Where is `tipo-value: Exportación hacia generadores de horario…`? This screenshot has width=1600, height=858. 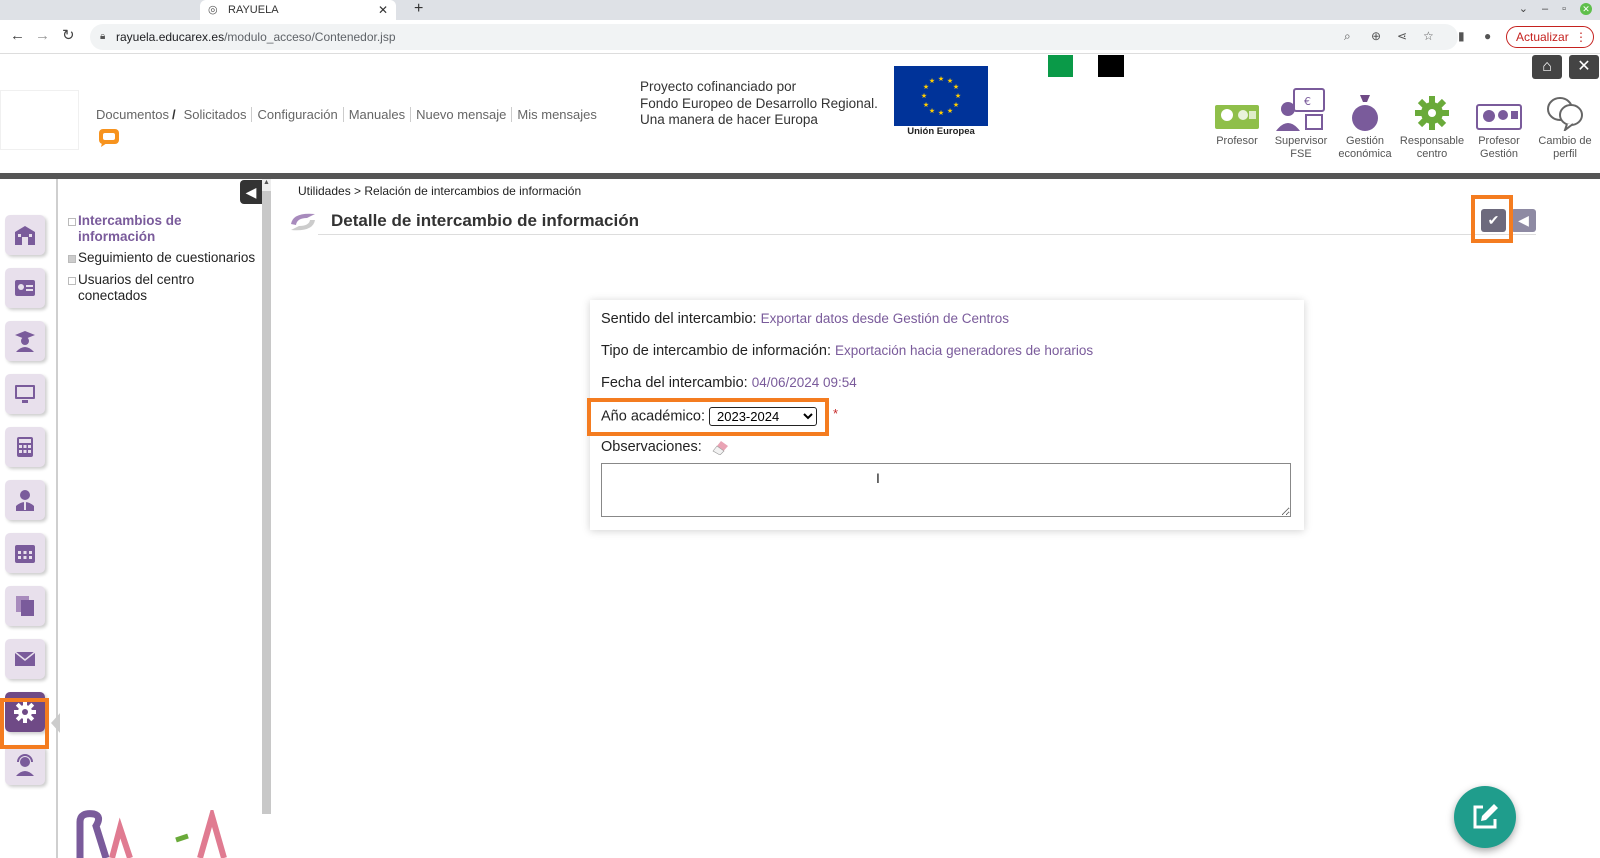 tipo-value: Exportación hacia generadores de horario… is located at coordinates (964, 350).